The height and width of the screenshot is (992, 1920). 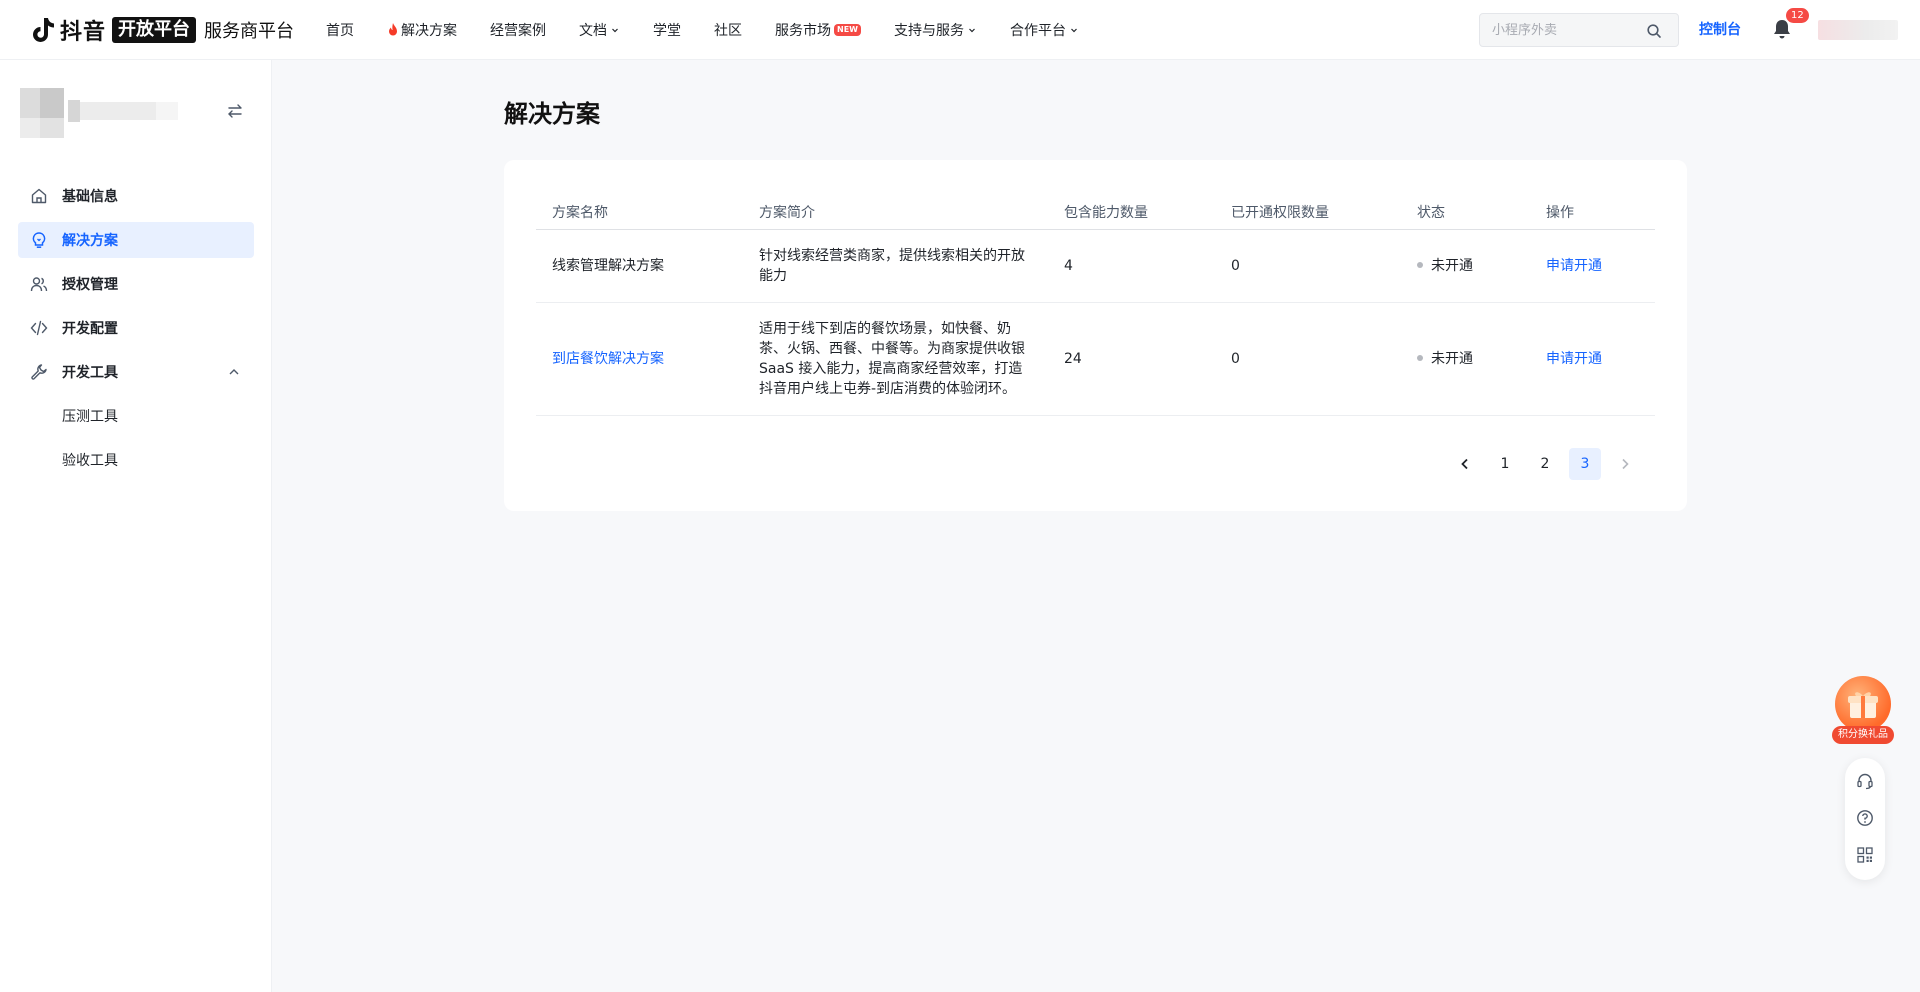 I want to click on chevron-up-icon, so click(x=234, y=372).